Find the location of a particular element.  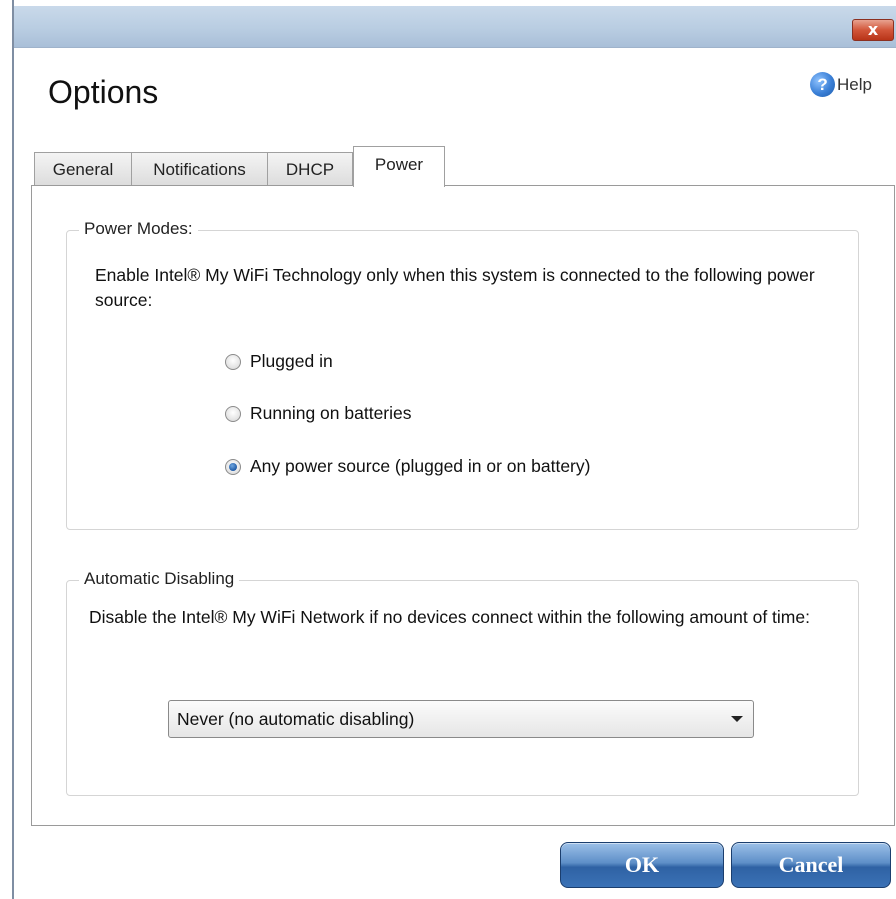

chevron-down-icon is located at coordinates (737, 719).